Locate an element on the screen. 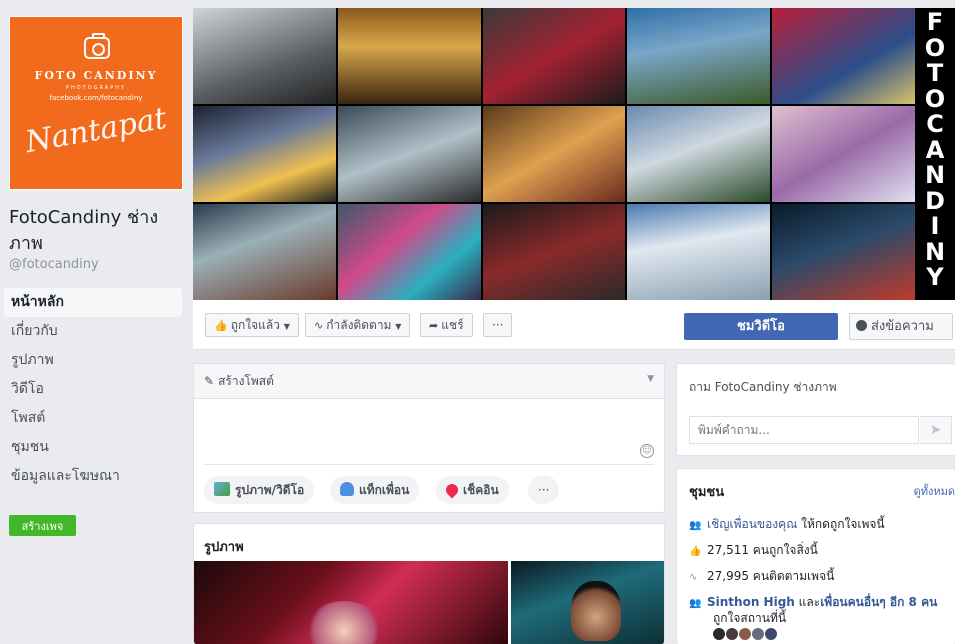 This screenshot has width=955, height=644. tag-friends-button: แท็กเพื่อน is located at coordinates (375, 490).